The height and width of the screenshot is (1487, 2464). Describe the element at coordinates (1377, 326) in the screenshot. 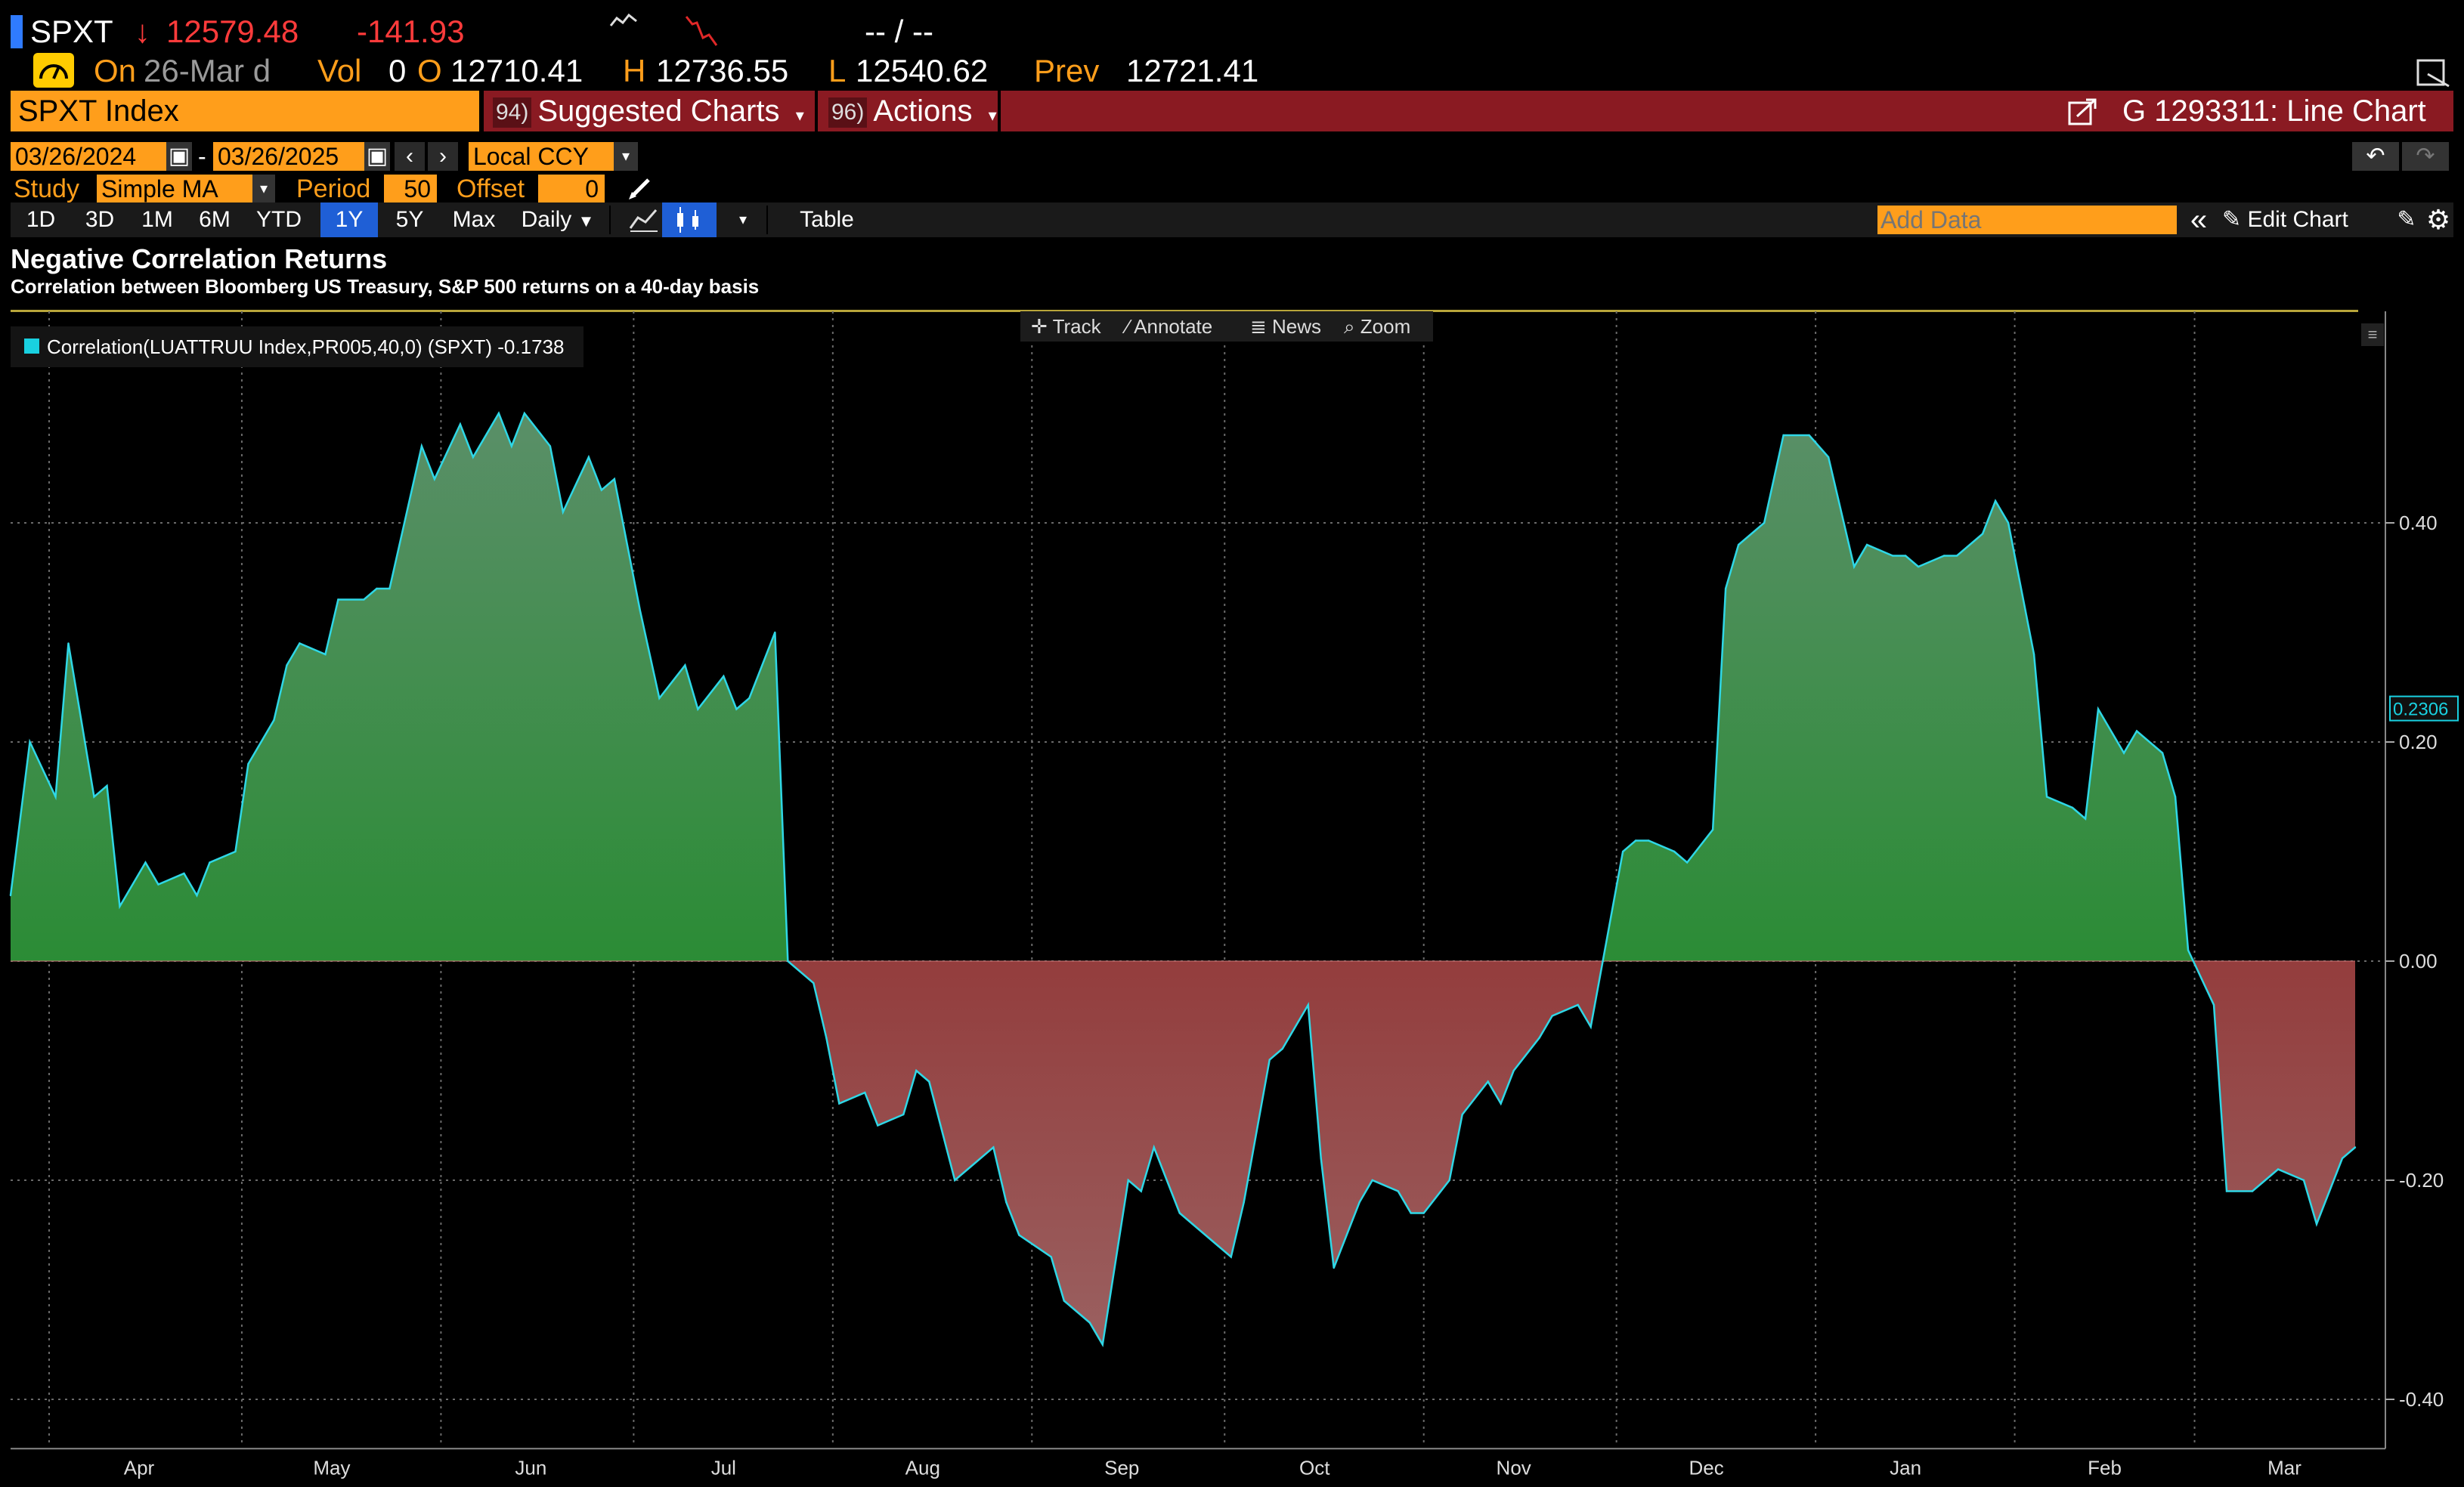

I see `zoom-tool: ⌕ Zoom` at that location.